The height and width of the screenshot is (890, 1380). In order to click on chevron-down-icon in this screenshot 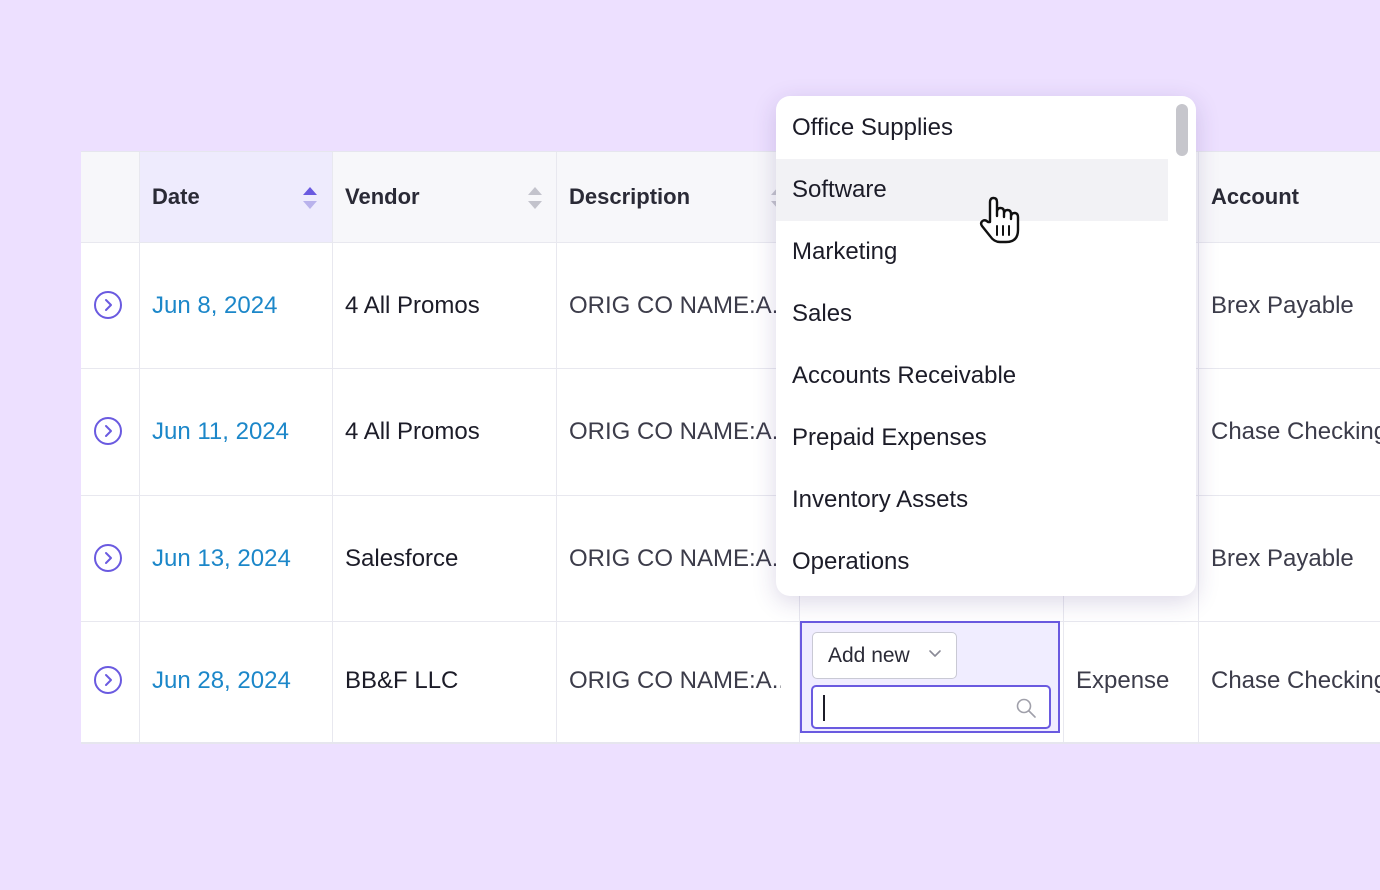, I will do `click(935, 653)`.